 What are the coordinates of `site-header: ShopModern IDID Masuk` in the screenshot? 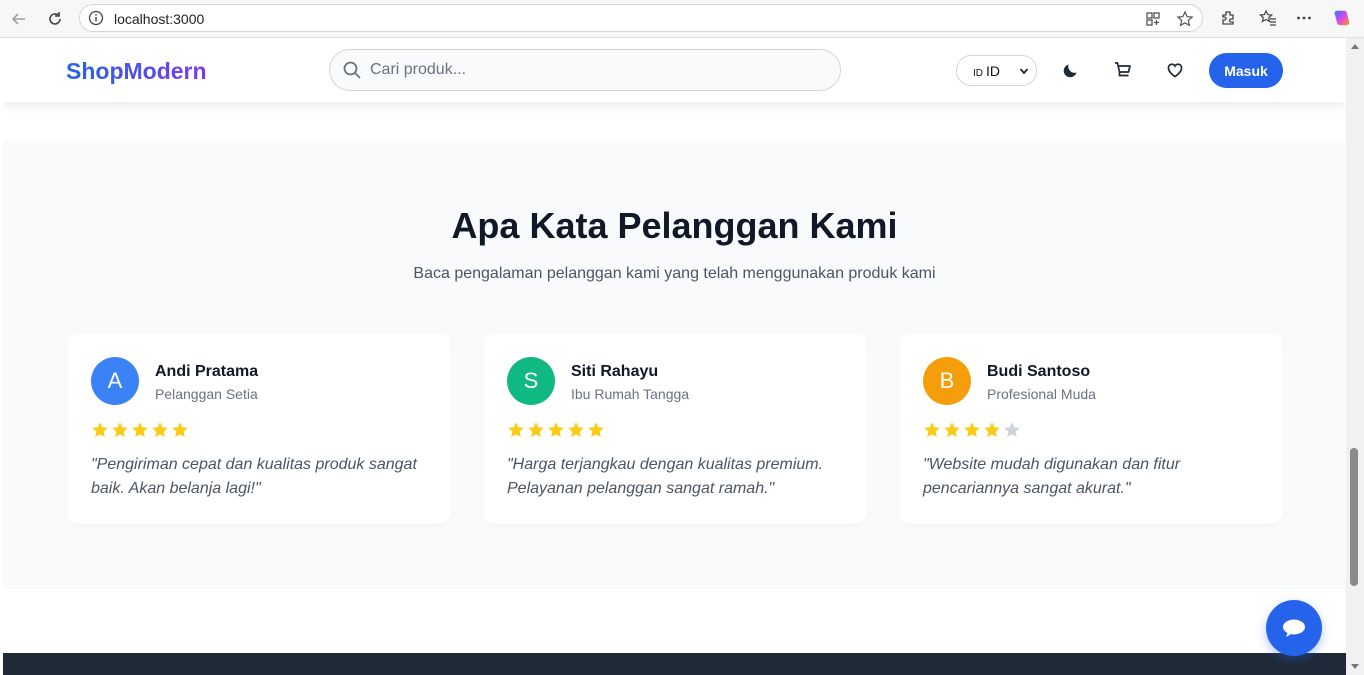 It's located at (674, 70).